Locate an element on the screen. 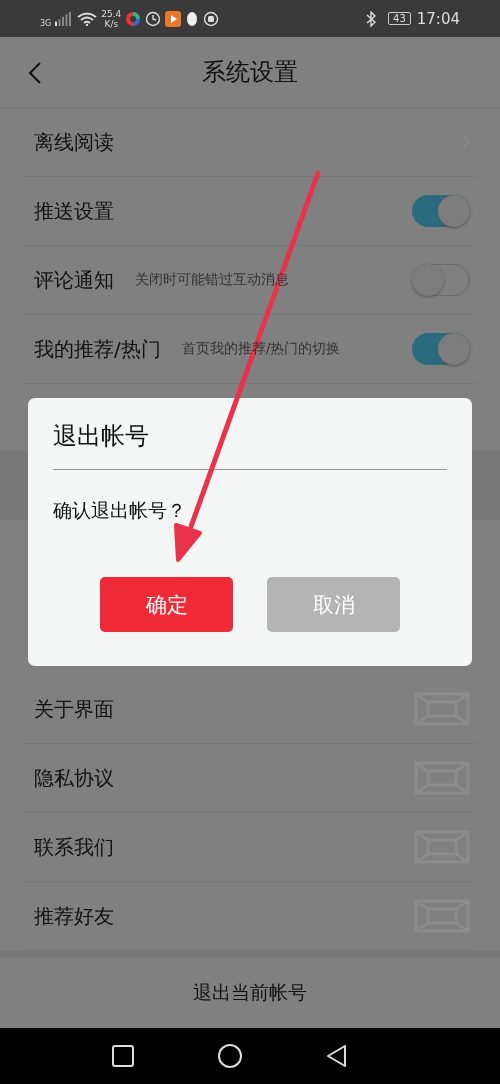 Image resolution: width=500 pixels, height=1084 pixels. setting-label: 评论通知 is located at coordinates (74, 280).